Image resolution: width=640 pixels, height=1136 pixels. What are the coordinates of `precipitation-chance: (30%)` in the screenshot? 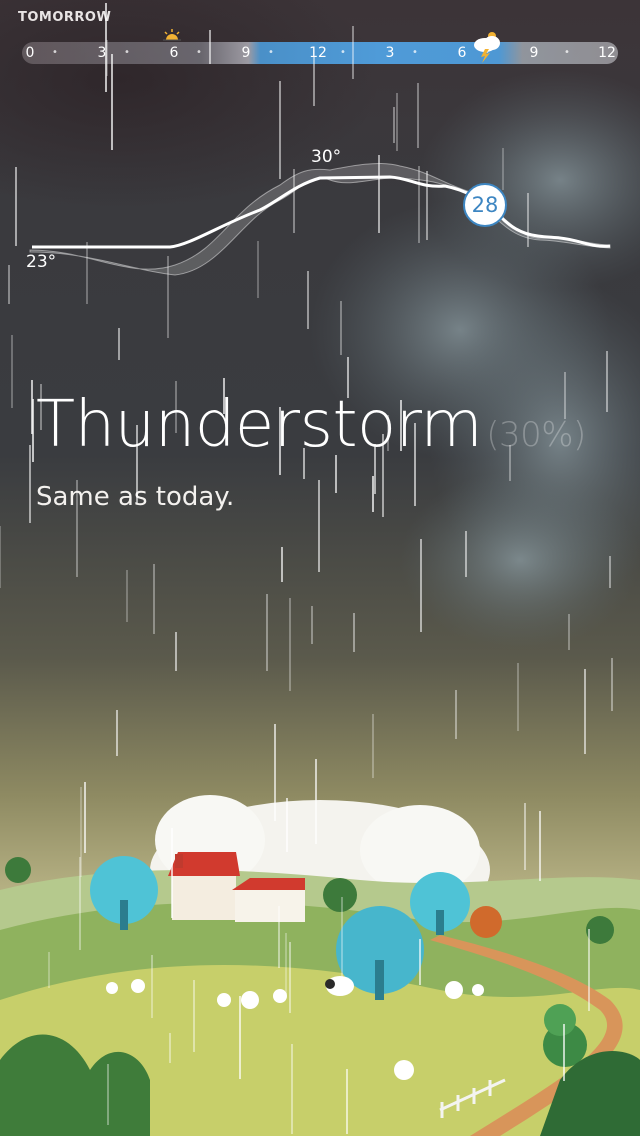 It's located at (536, 435).